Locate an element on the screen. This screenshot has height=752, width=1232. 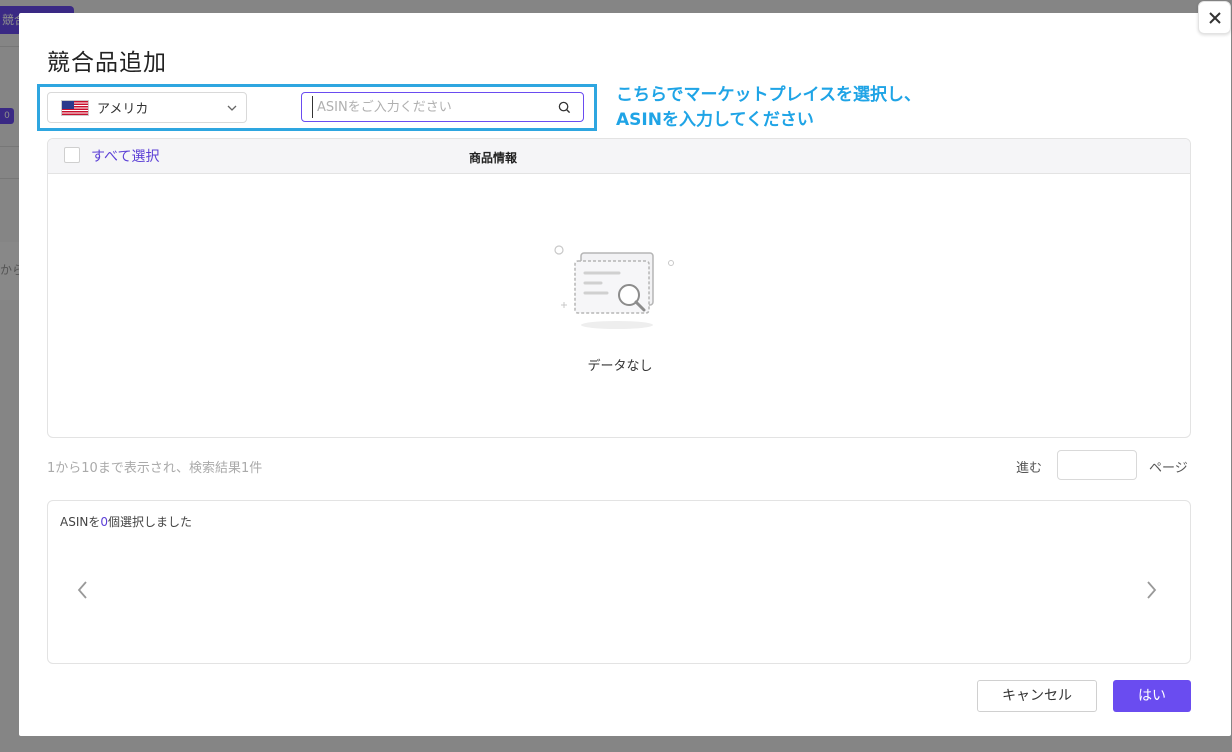
column-header-product-info: 商品情報 is located at coordinates (493, 158).